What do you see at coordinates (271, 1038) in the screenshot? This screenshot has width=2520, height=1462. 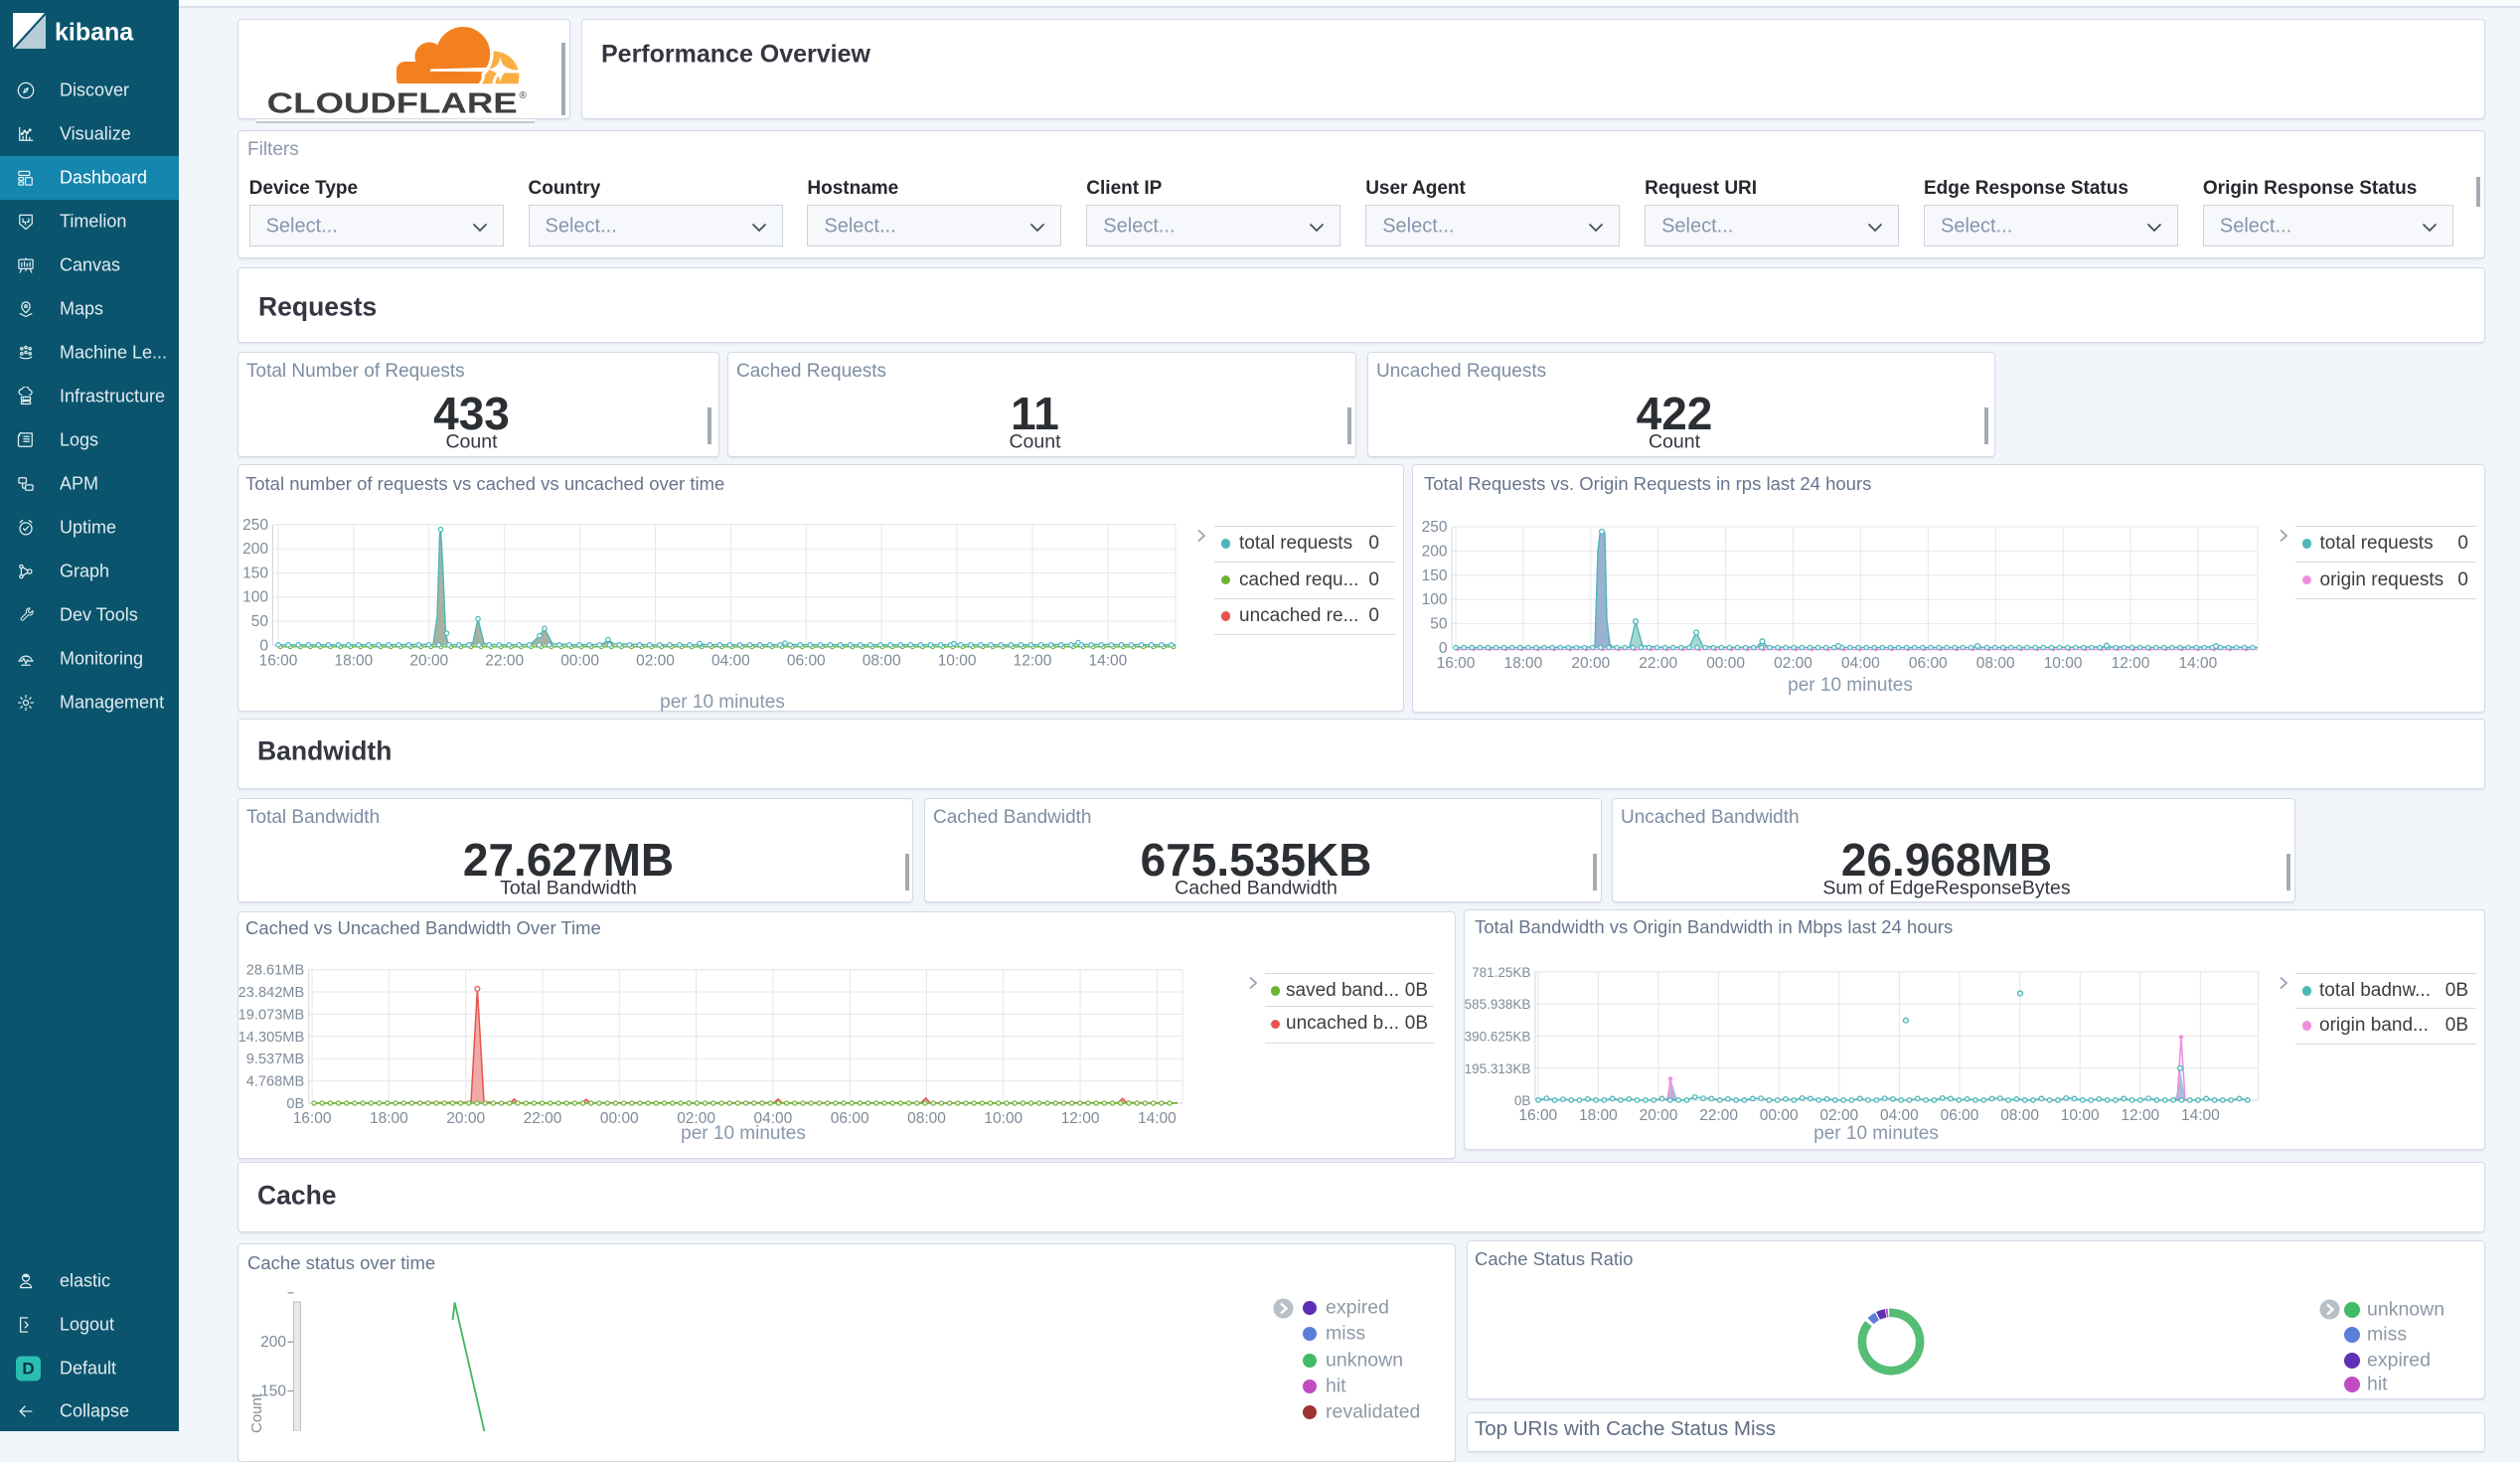 I see `svg-text: 14.305MB` at bounding box center [271, 1038].